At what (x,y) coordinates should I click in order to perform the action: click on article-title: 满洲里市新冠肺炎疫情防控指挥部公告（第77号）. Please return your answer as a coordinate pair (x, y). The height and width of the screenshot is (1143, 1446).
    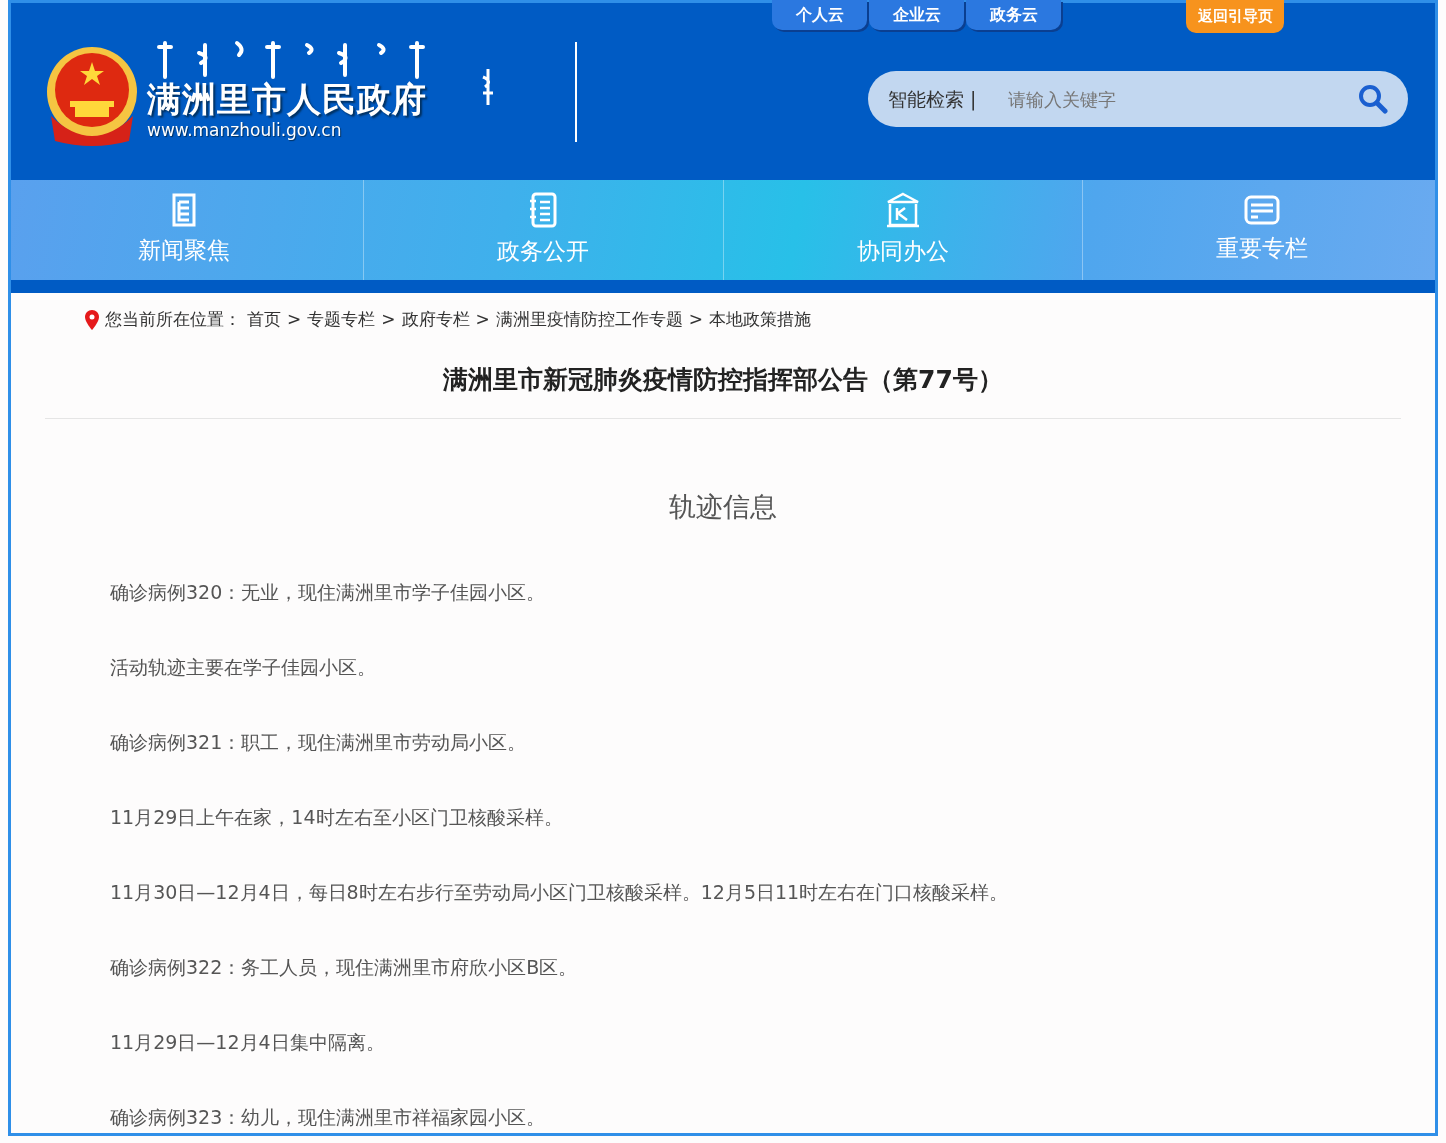
    Looking at the image, I should click on (723, 379).